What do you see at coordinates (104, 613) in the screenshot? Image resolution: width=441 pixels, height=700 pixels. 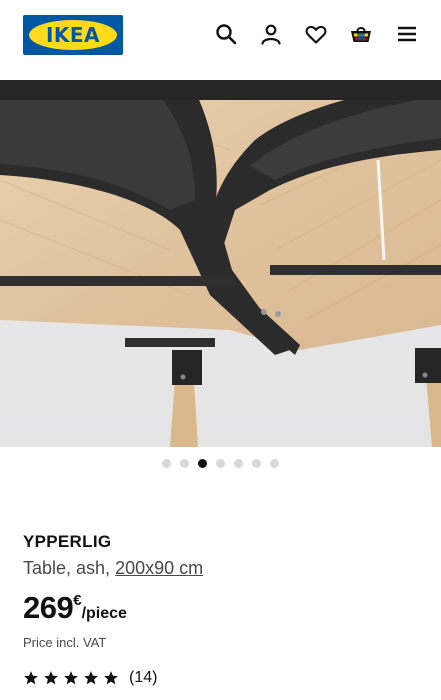 I see `price-unit: /piece` at bounding box center [104, 613].